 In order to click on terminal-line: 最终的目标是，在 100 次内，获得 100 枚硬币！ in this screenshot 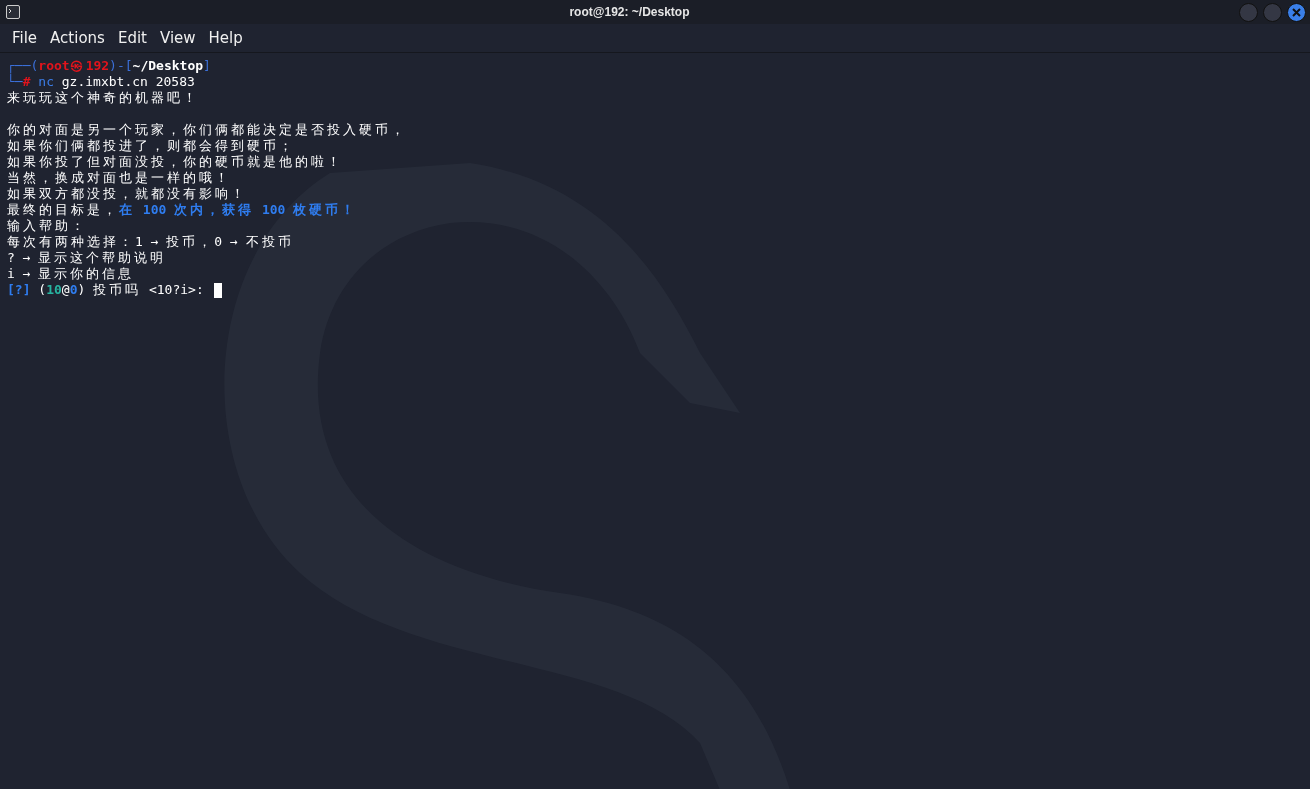, I will do `click(182, 210)`.